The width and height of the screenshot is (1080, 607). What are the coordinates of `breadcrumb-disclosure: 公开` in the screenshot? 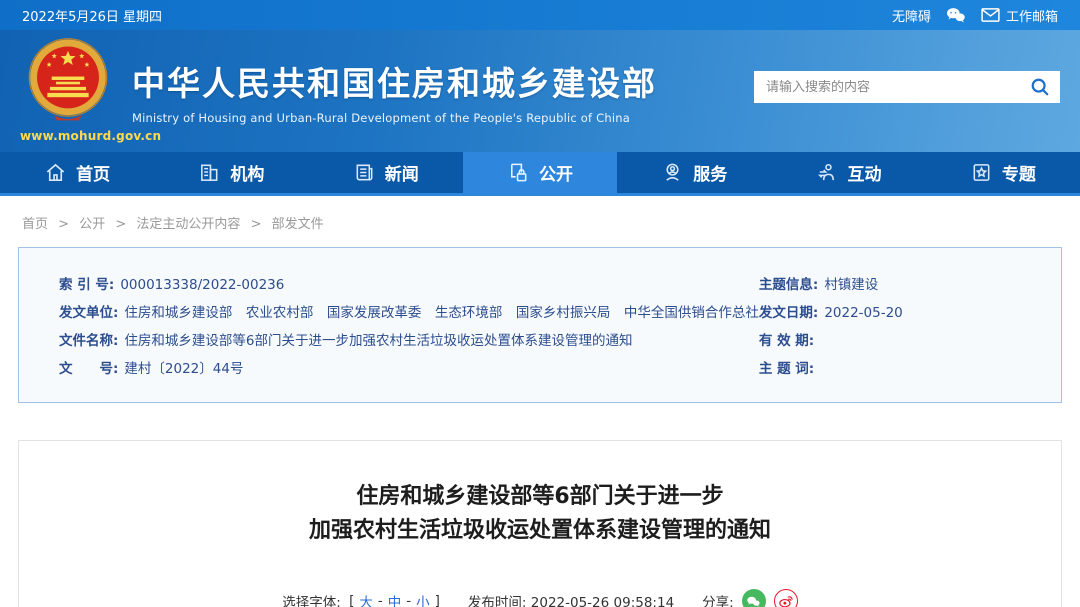 It's located at (92, 224).